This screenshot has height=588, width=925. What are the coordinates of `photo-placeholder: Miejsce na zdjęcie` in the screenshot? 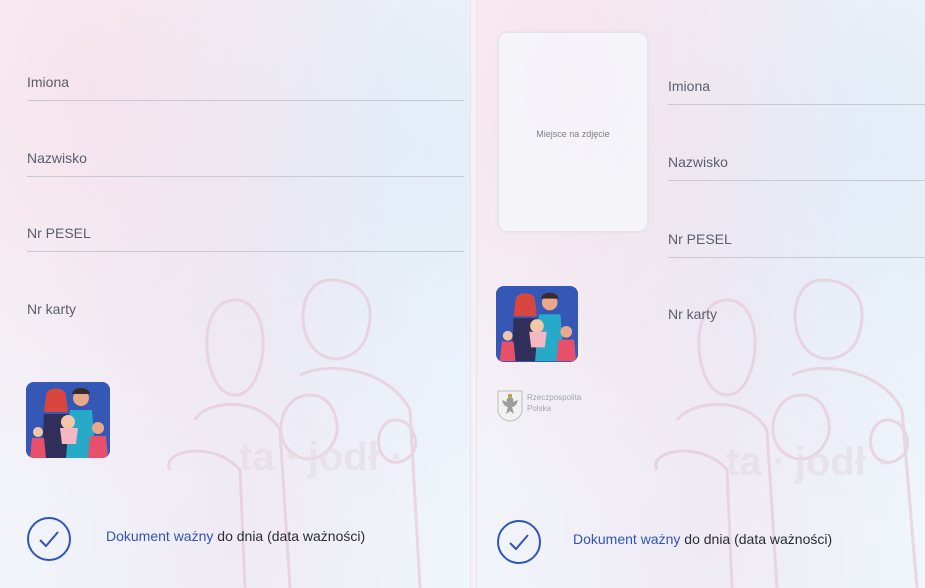 It's located at (573, 132).